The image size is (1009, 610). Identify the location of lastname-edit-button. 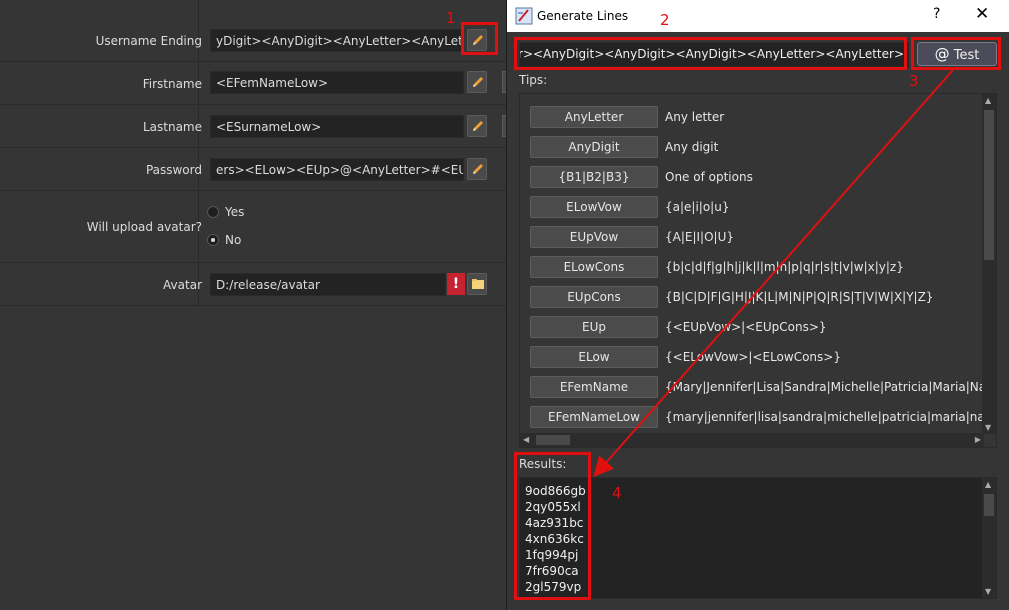
(477, 126).